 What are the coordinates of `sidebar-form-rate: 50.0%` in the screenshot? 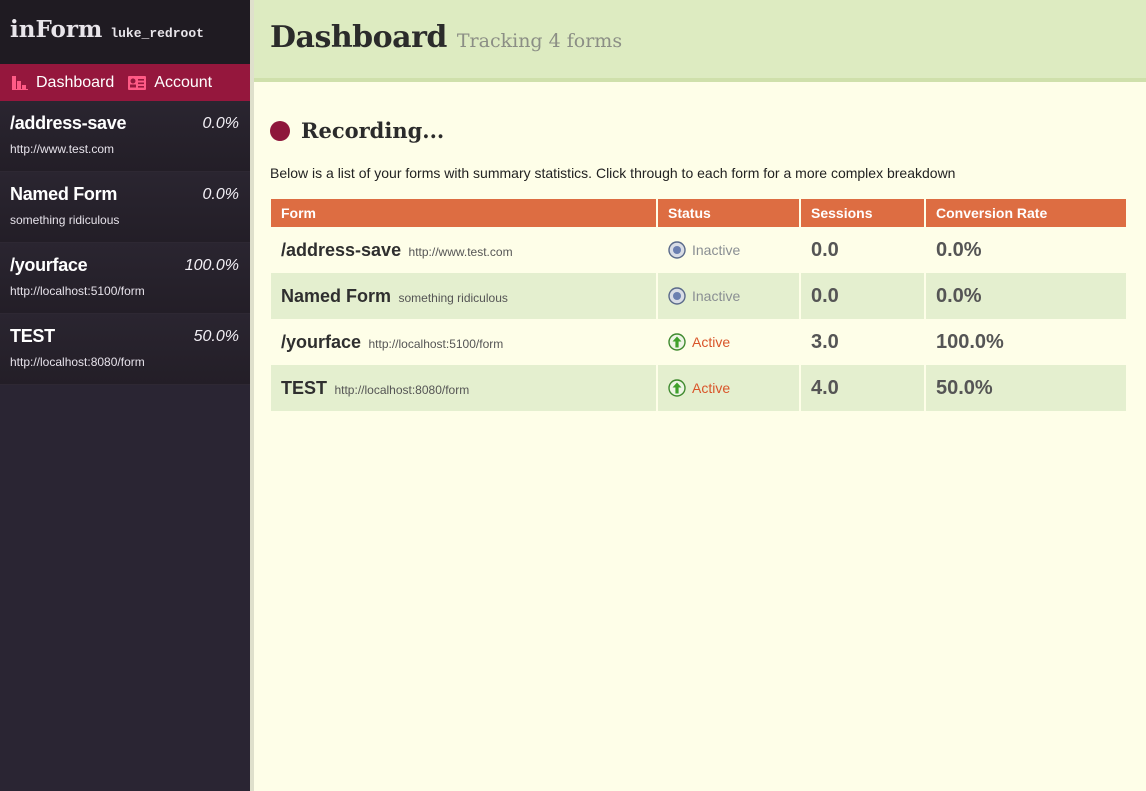 It's located at (216, 336).